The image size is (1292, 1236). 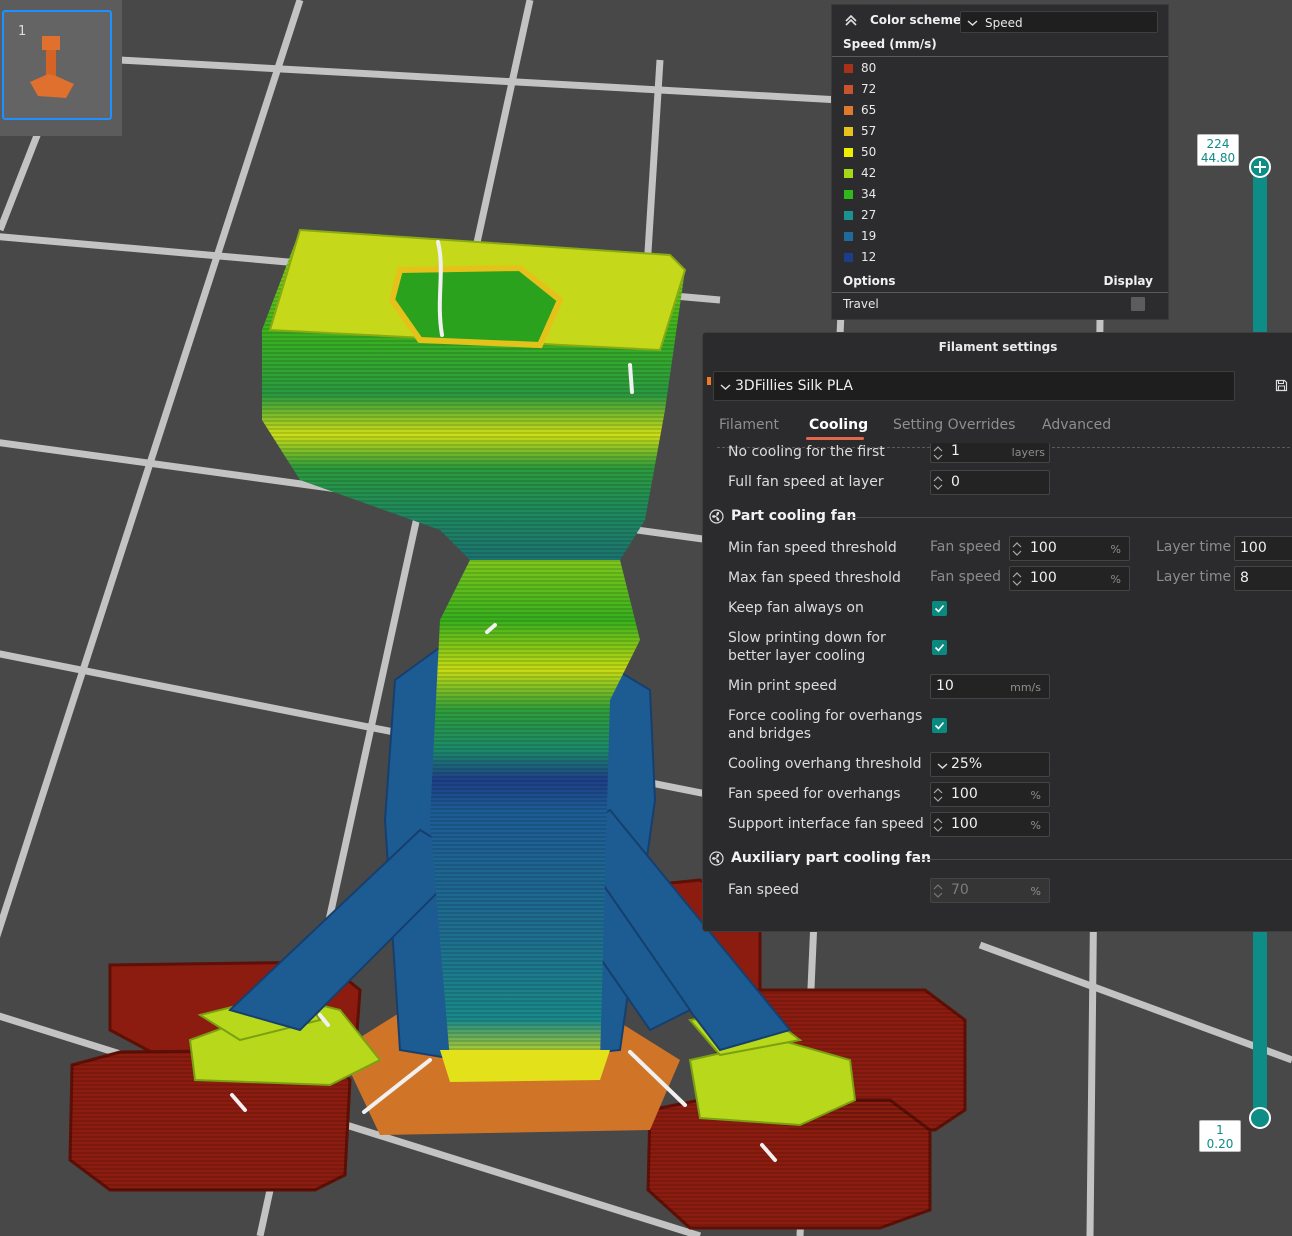 I want to click on top-layer-number: 224, so click(x=1218, y=144).